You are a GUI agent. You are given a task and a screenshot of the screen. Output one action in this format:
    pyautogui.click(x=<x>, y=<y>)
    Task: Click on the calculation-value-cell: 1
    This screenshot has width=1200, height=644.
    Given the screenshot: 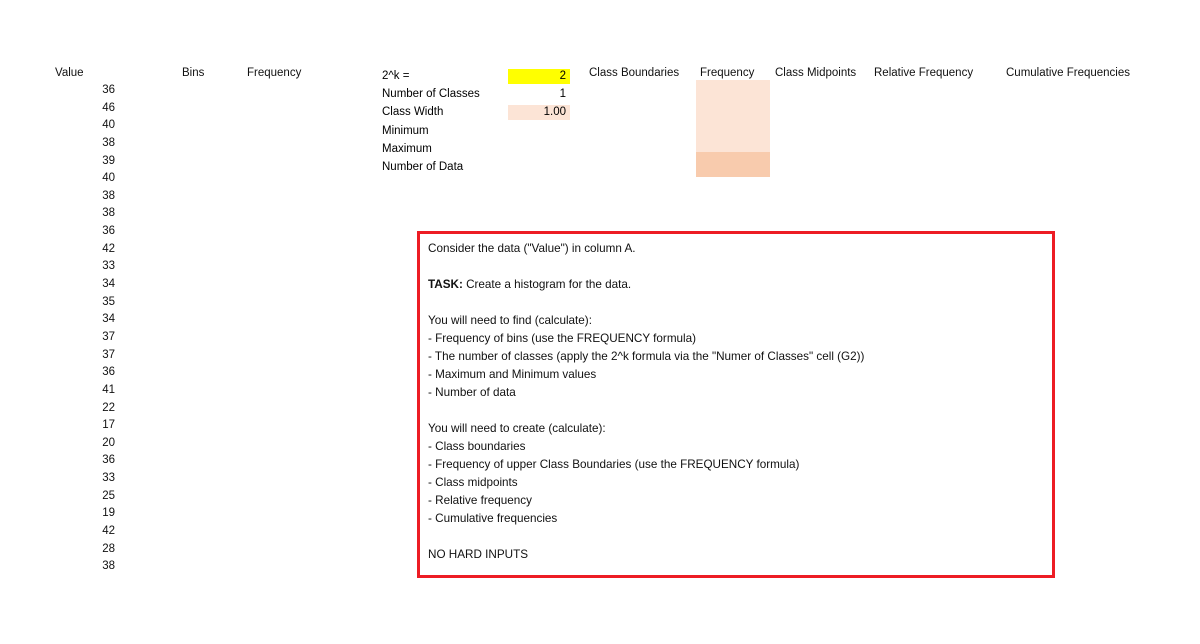 What is the action you would take?
    pyautogui.click(x=539, y=94)
    